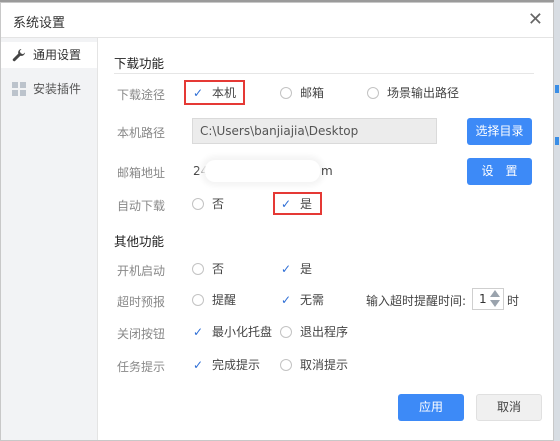 This screenshot has width=560, height=441. I want to click on grid-icon, so click(19, 89).